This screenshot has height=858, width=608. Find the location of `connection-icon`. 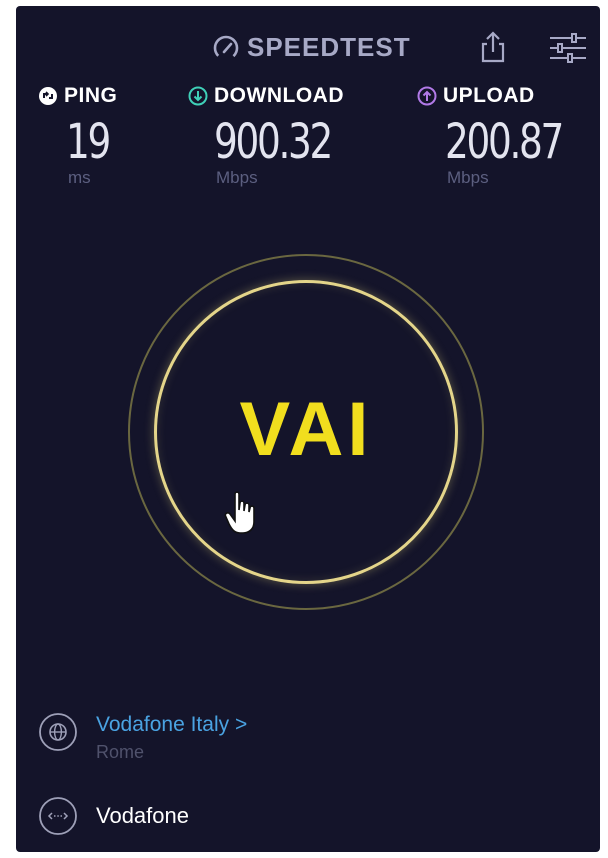

connection-icon is located at coordinates (58, 816).